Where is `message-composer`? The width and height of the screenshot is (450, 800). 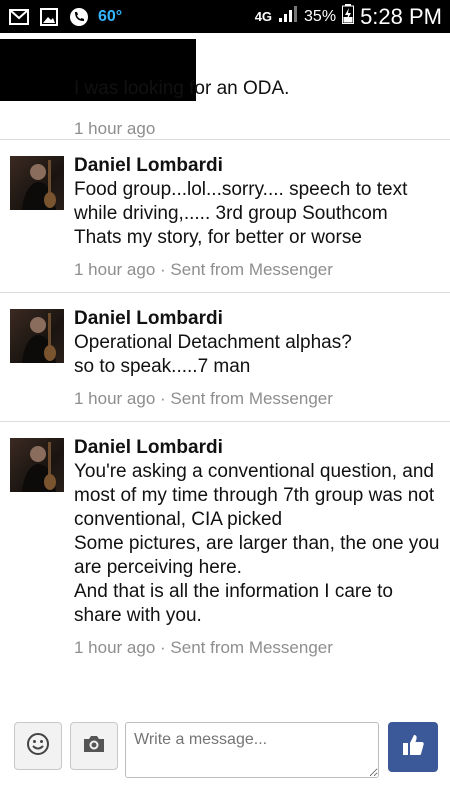 message-composer is located at coordinates (225, 756).